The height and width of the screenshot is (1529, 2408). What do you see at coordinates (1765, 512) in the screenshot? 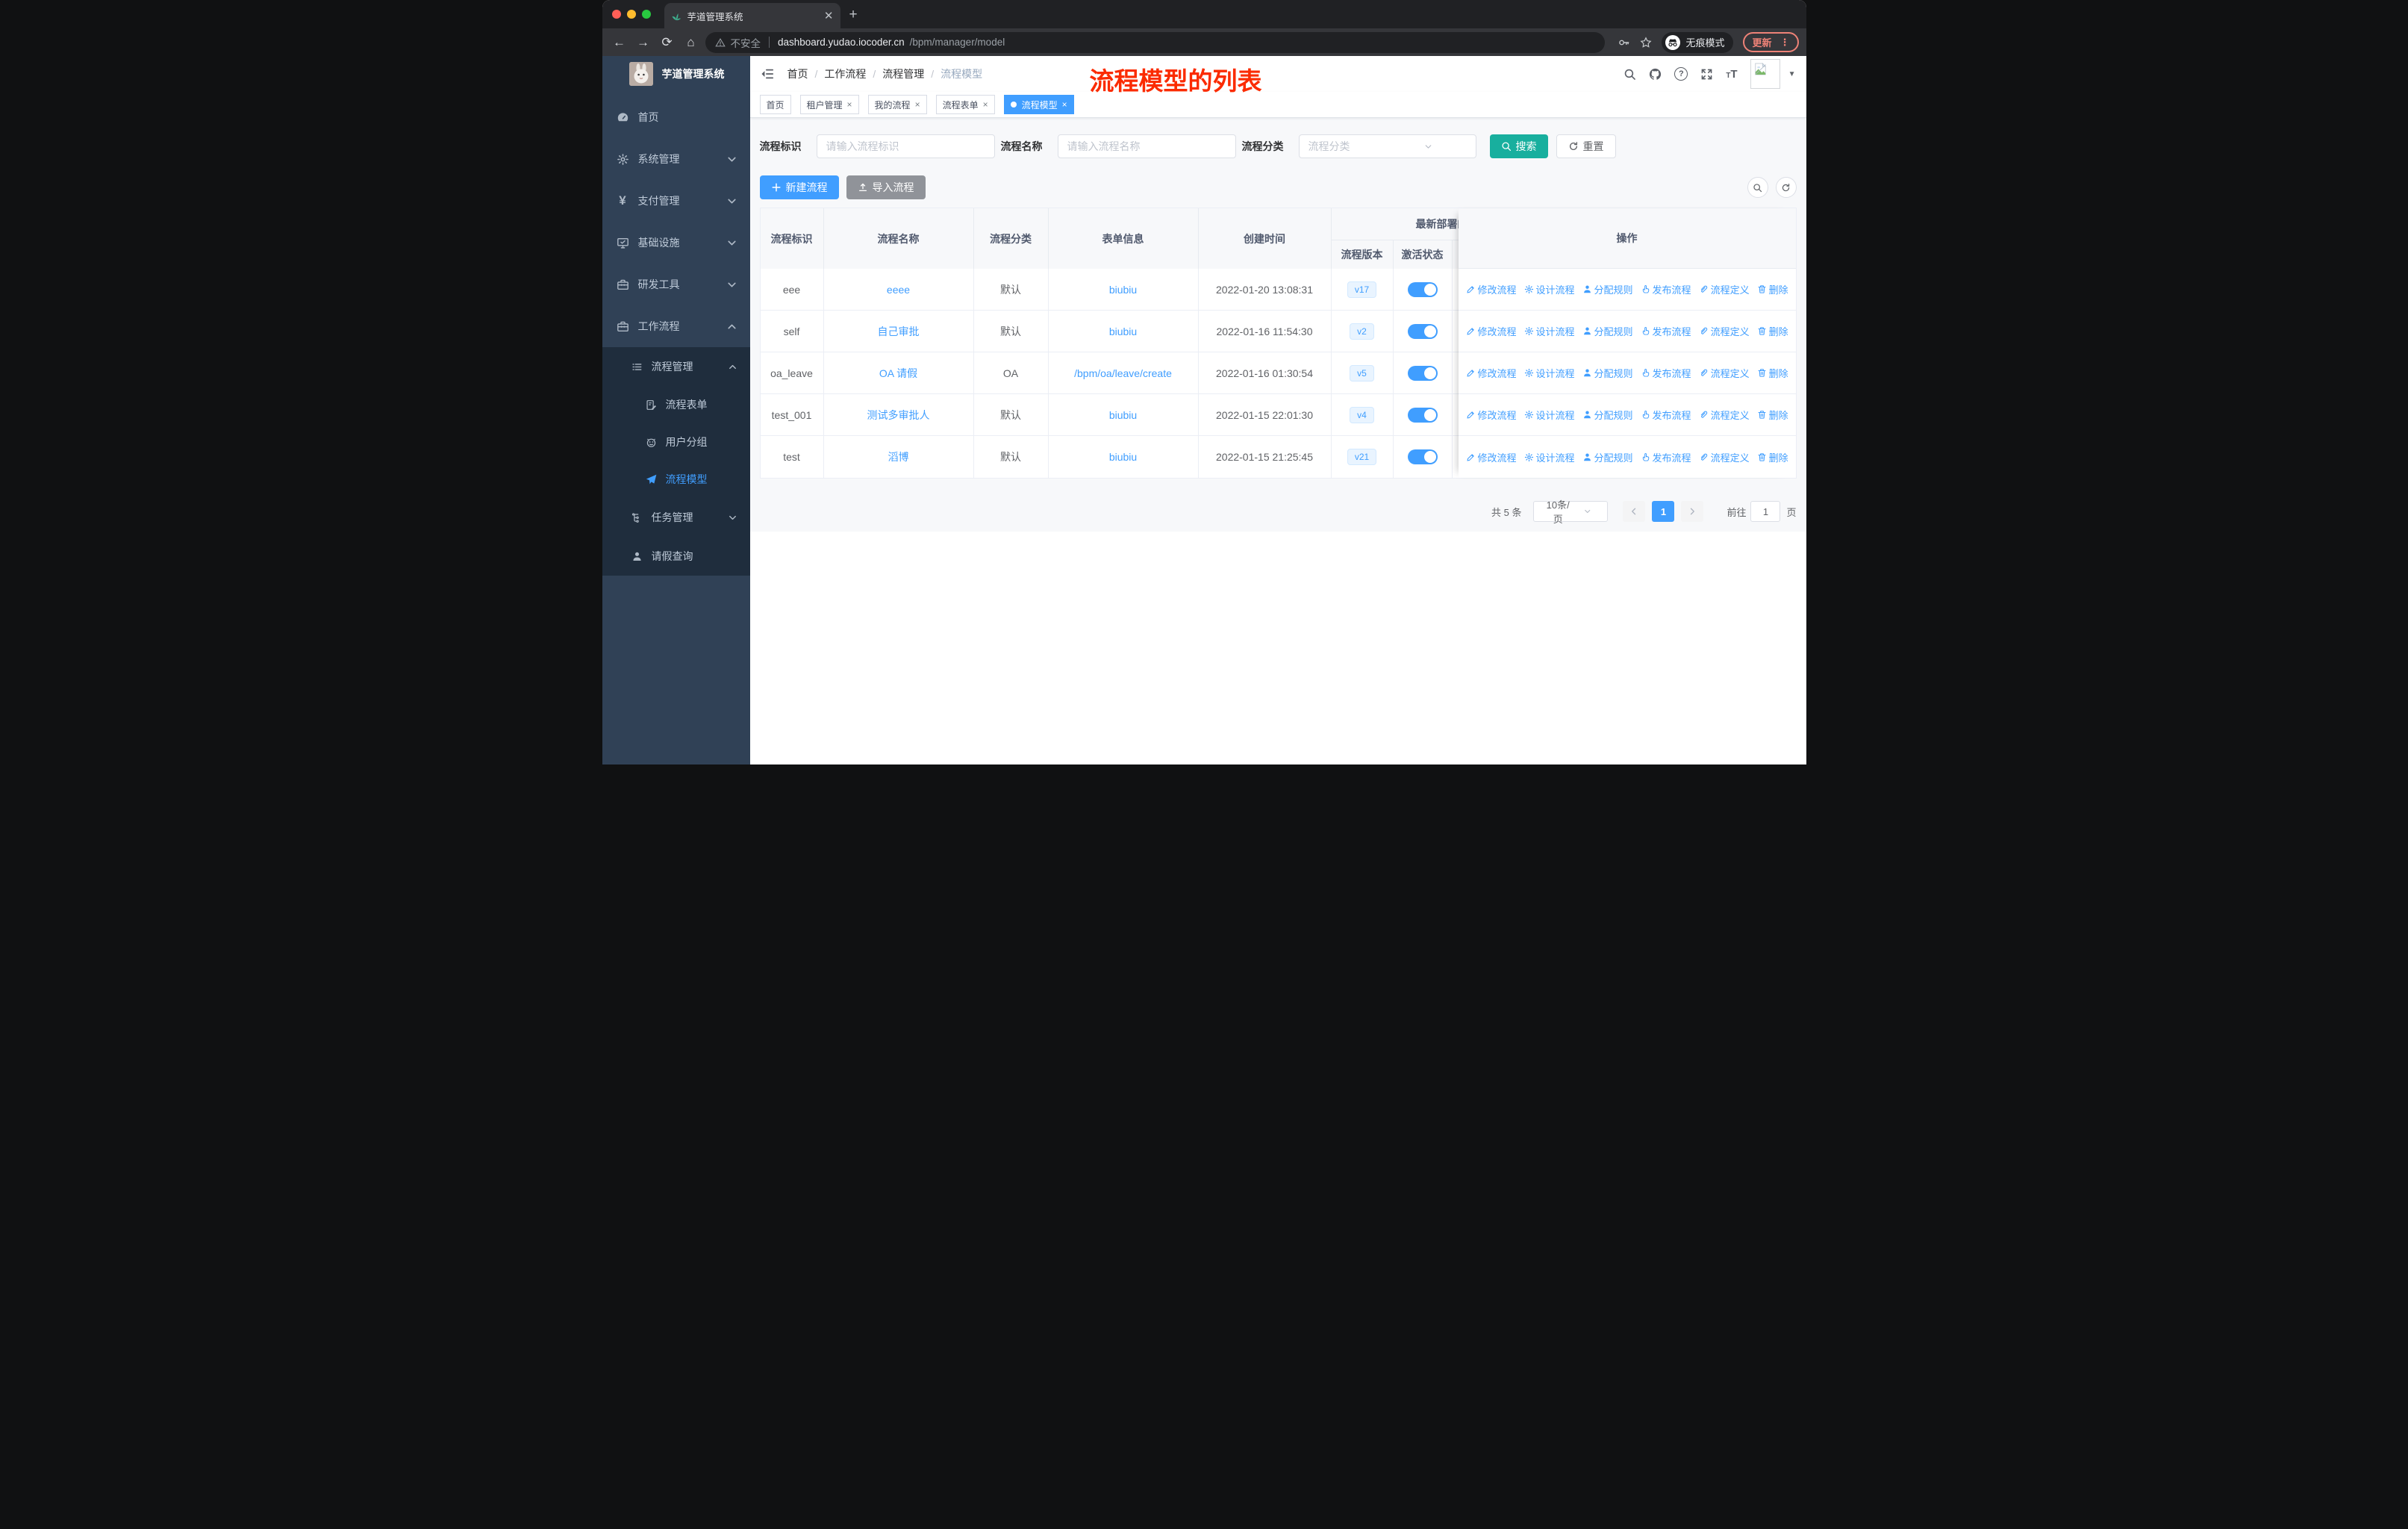
I see `goto-page-input` at bounding box center [1765, 512].